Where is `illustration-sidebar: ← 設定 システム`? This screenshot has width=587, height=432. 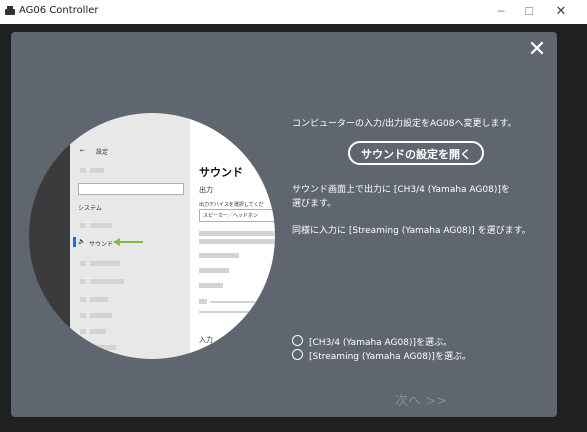 illustration-sidebar: ← 設定 システム is located at coordinates (130, 236).